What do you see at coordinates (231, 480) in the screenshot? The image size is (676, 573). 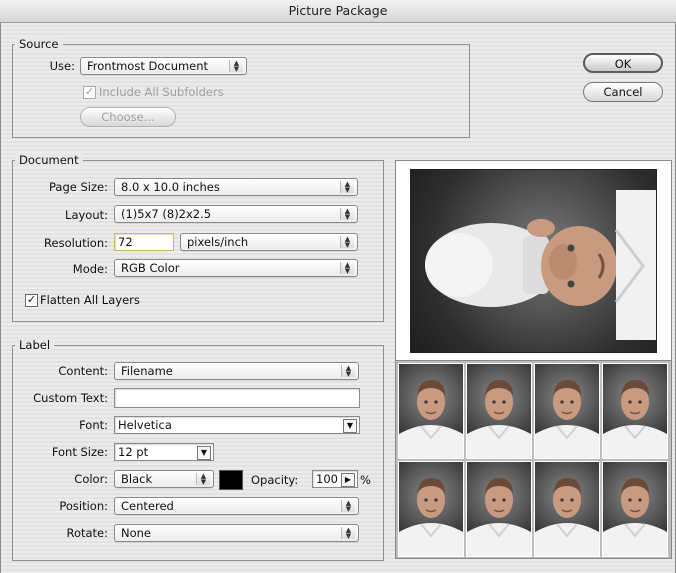 I see `color-swatch` at bounding box center [231, 480].